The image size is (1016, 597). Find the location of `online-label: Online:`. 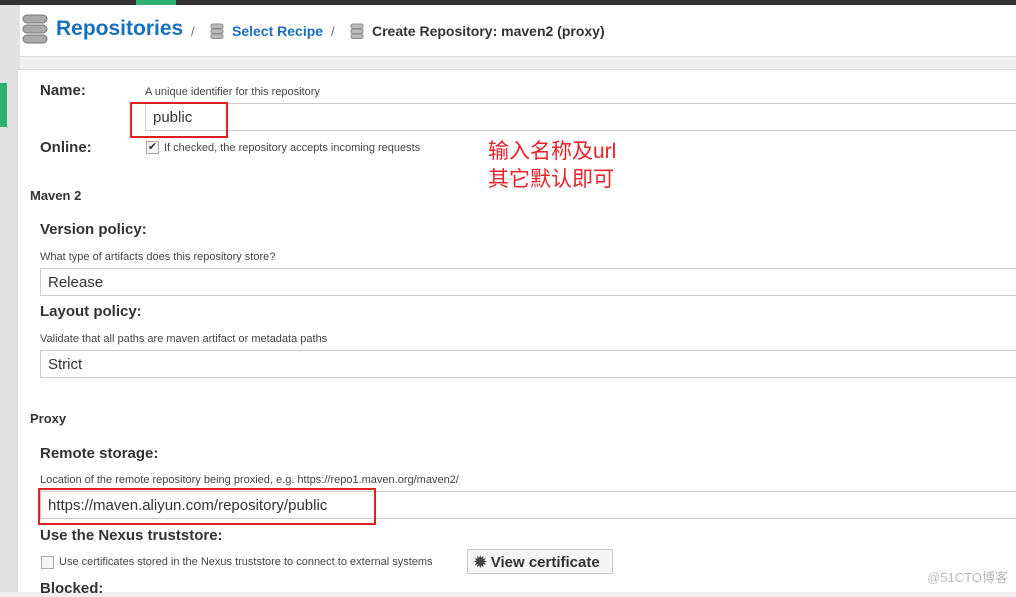

online-label: Online: is located at coordinates (66, 147).